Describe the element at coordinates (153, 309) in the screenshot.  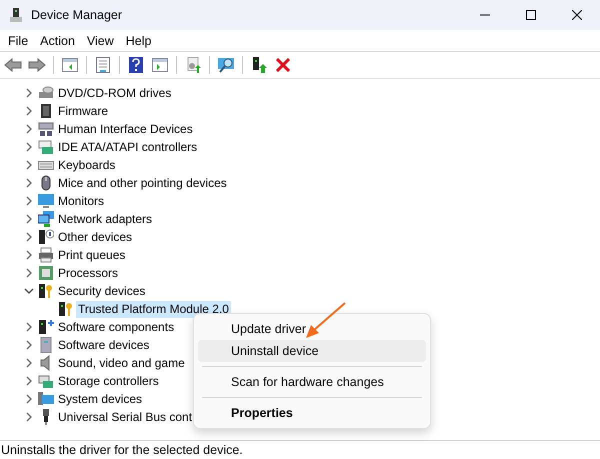
I see `tree-item: Trusted Platform Module 2.0` at that location.